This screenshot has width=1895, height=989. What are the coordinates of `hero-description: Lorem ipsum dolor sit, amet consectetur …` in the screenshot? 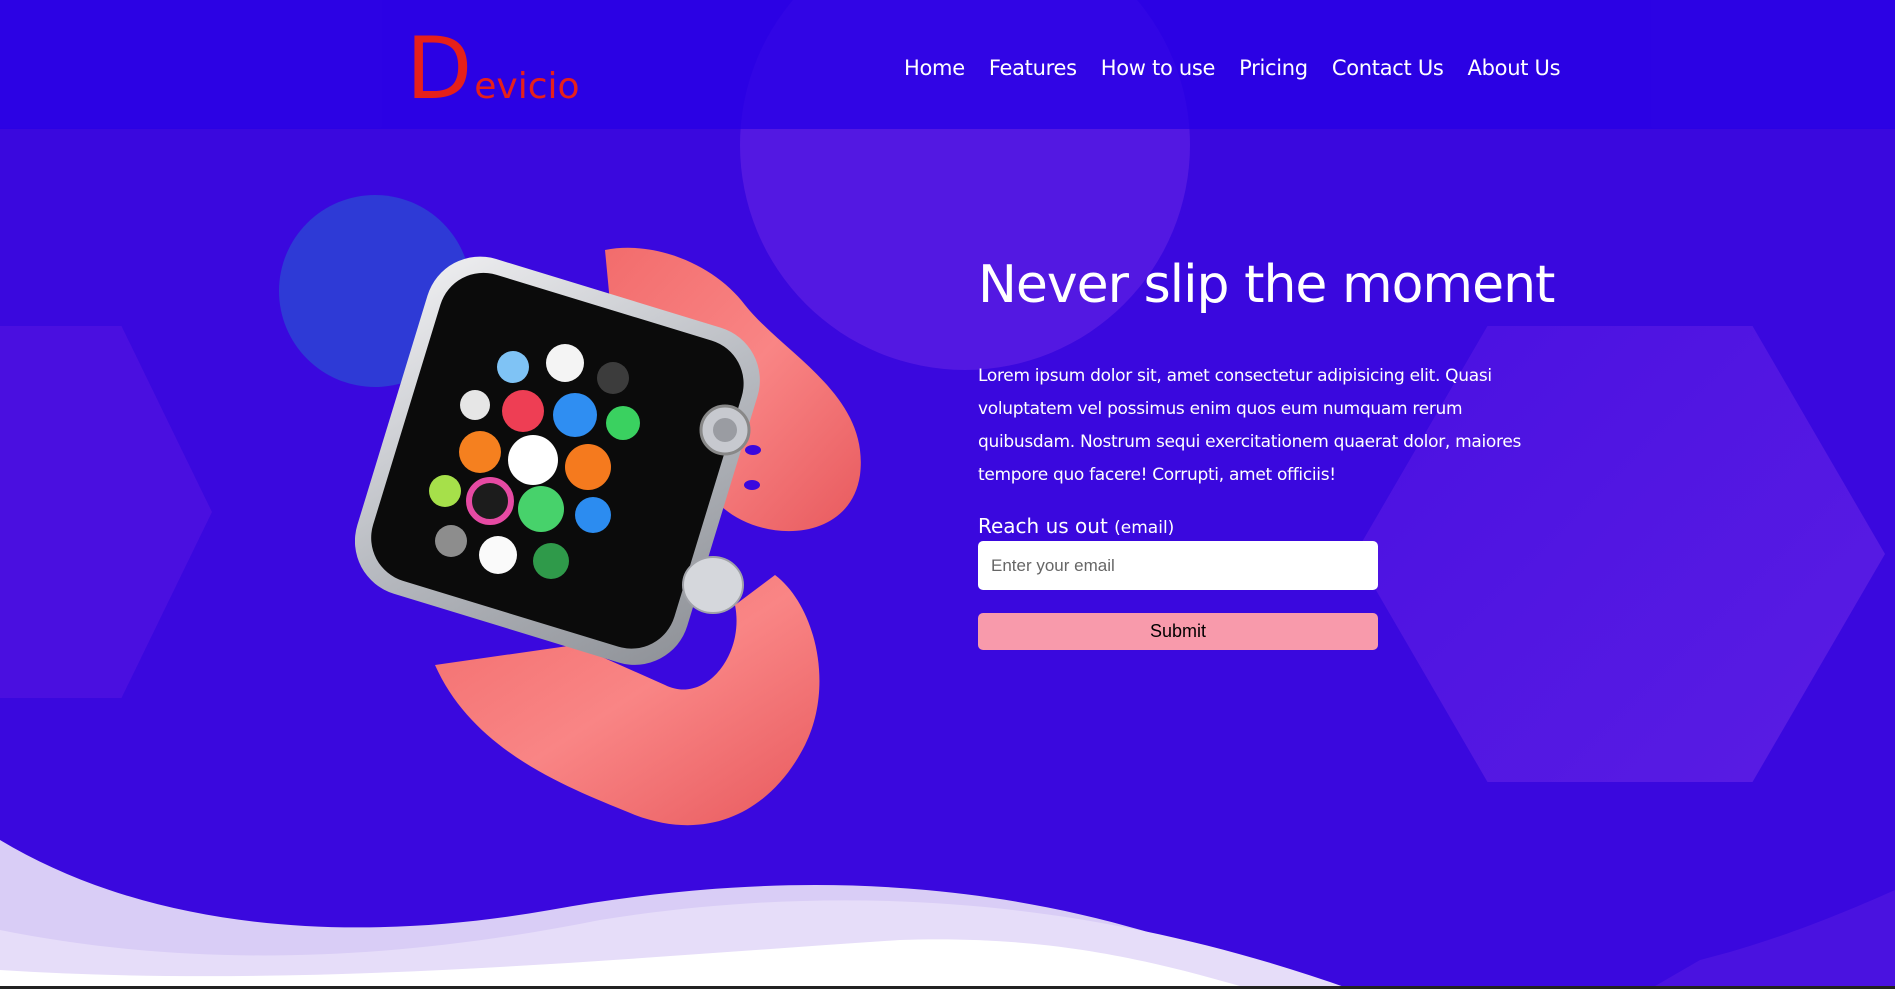 It's located at (1250, 425).